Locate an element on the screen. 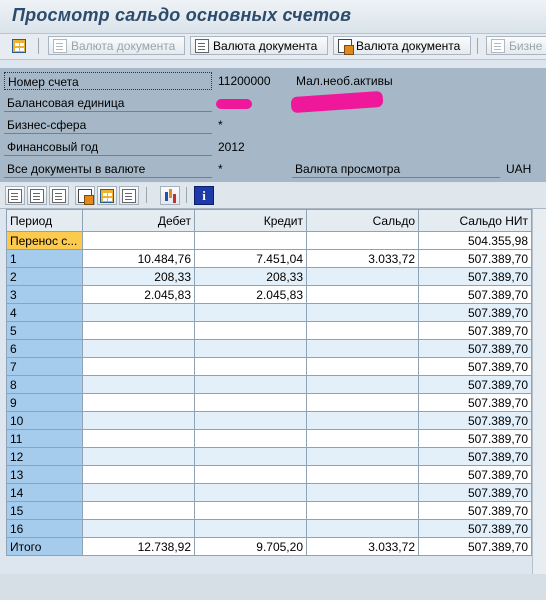  period-cell: 6 is located at coordinates (44, 348).